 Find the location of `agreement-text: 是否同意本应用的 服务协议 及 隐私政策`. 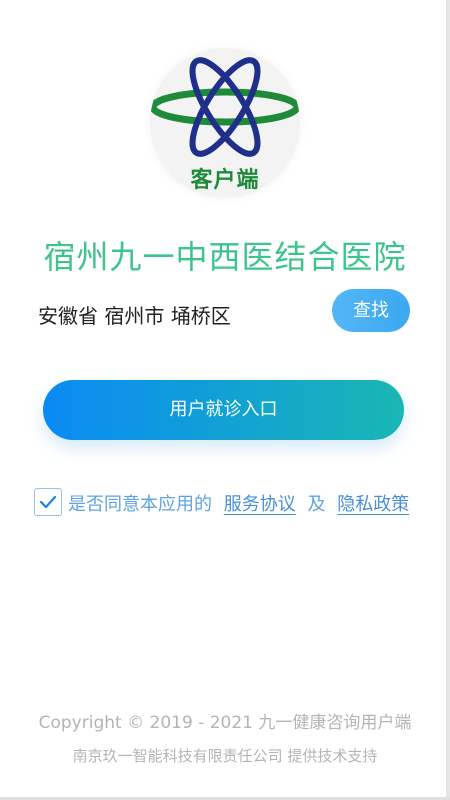

agreement-text: 是否同意本应用的 服务协议 及 隐私政策 is located at coordinates (241, 503).